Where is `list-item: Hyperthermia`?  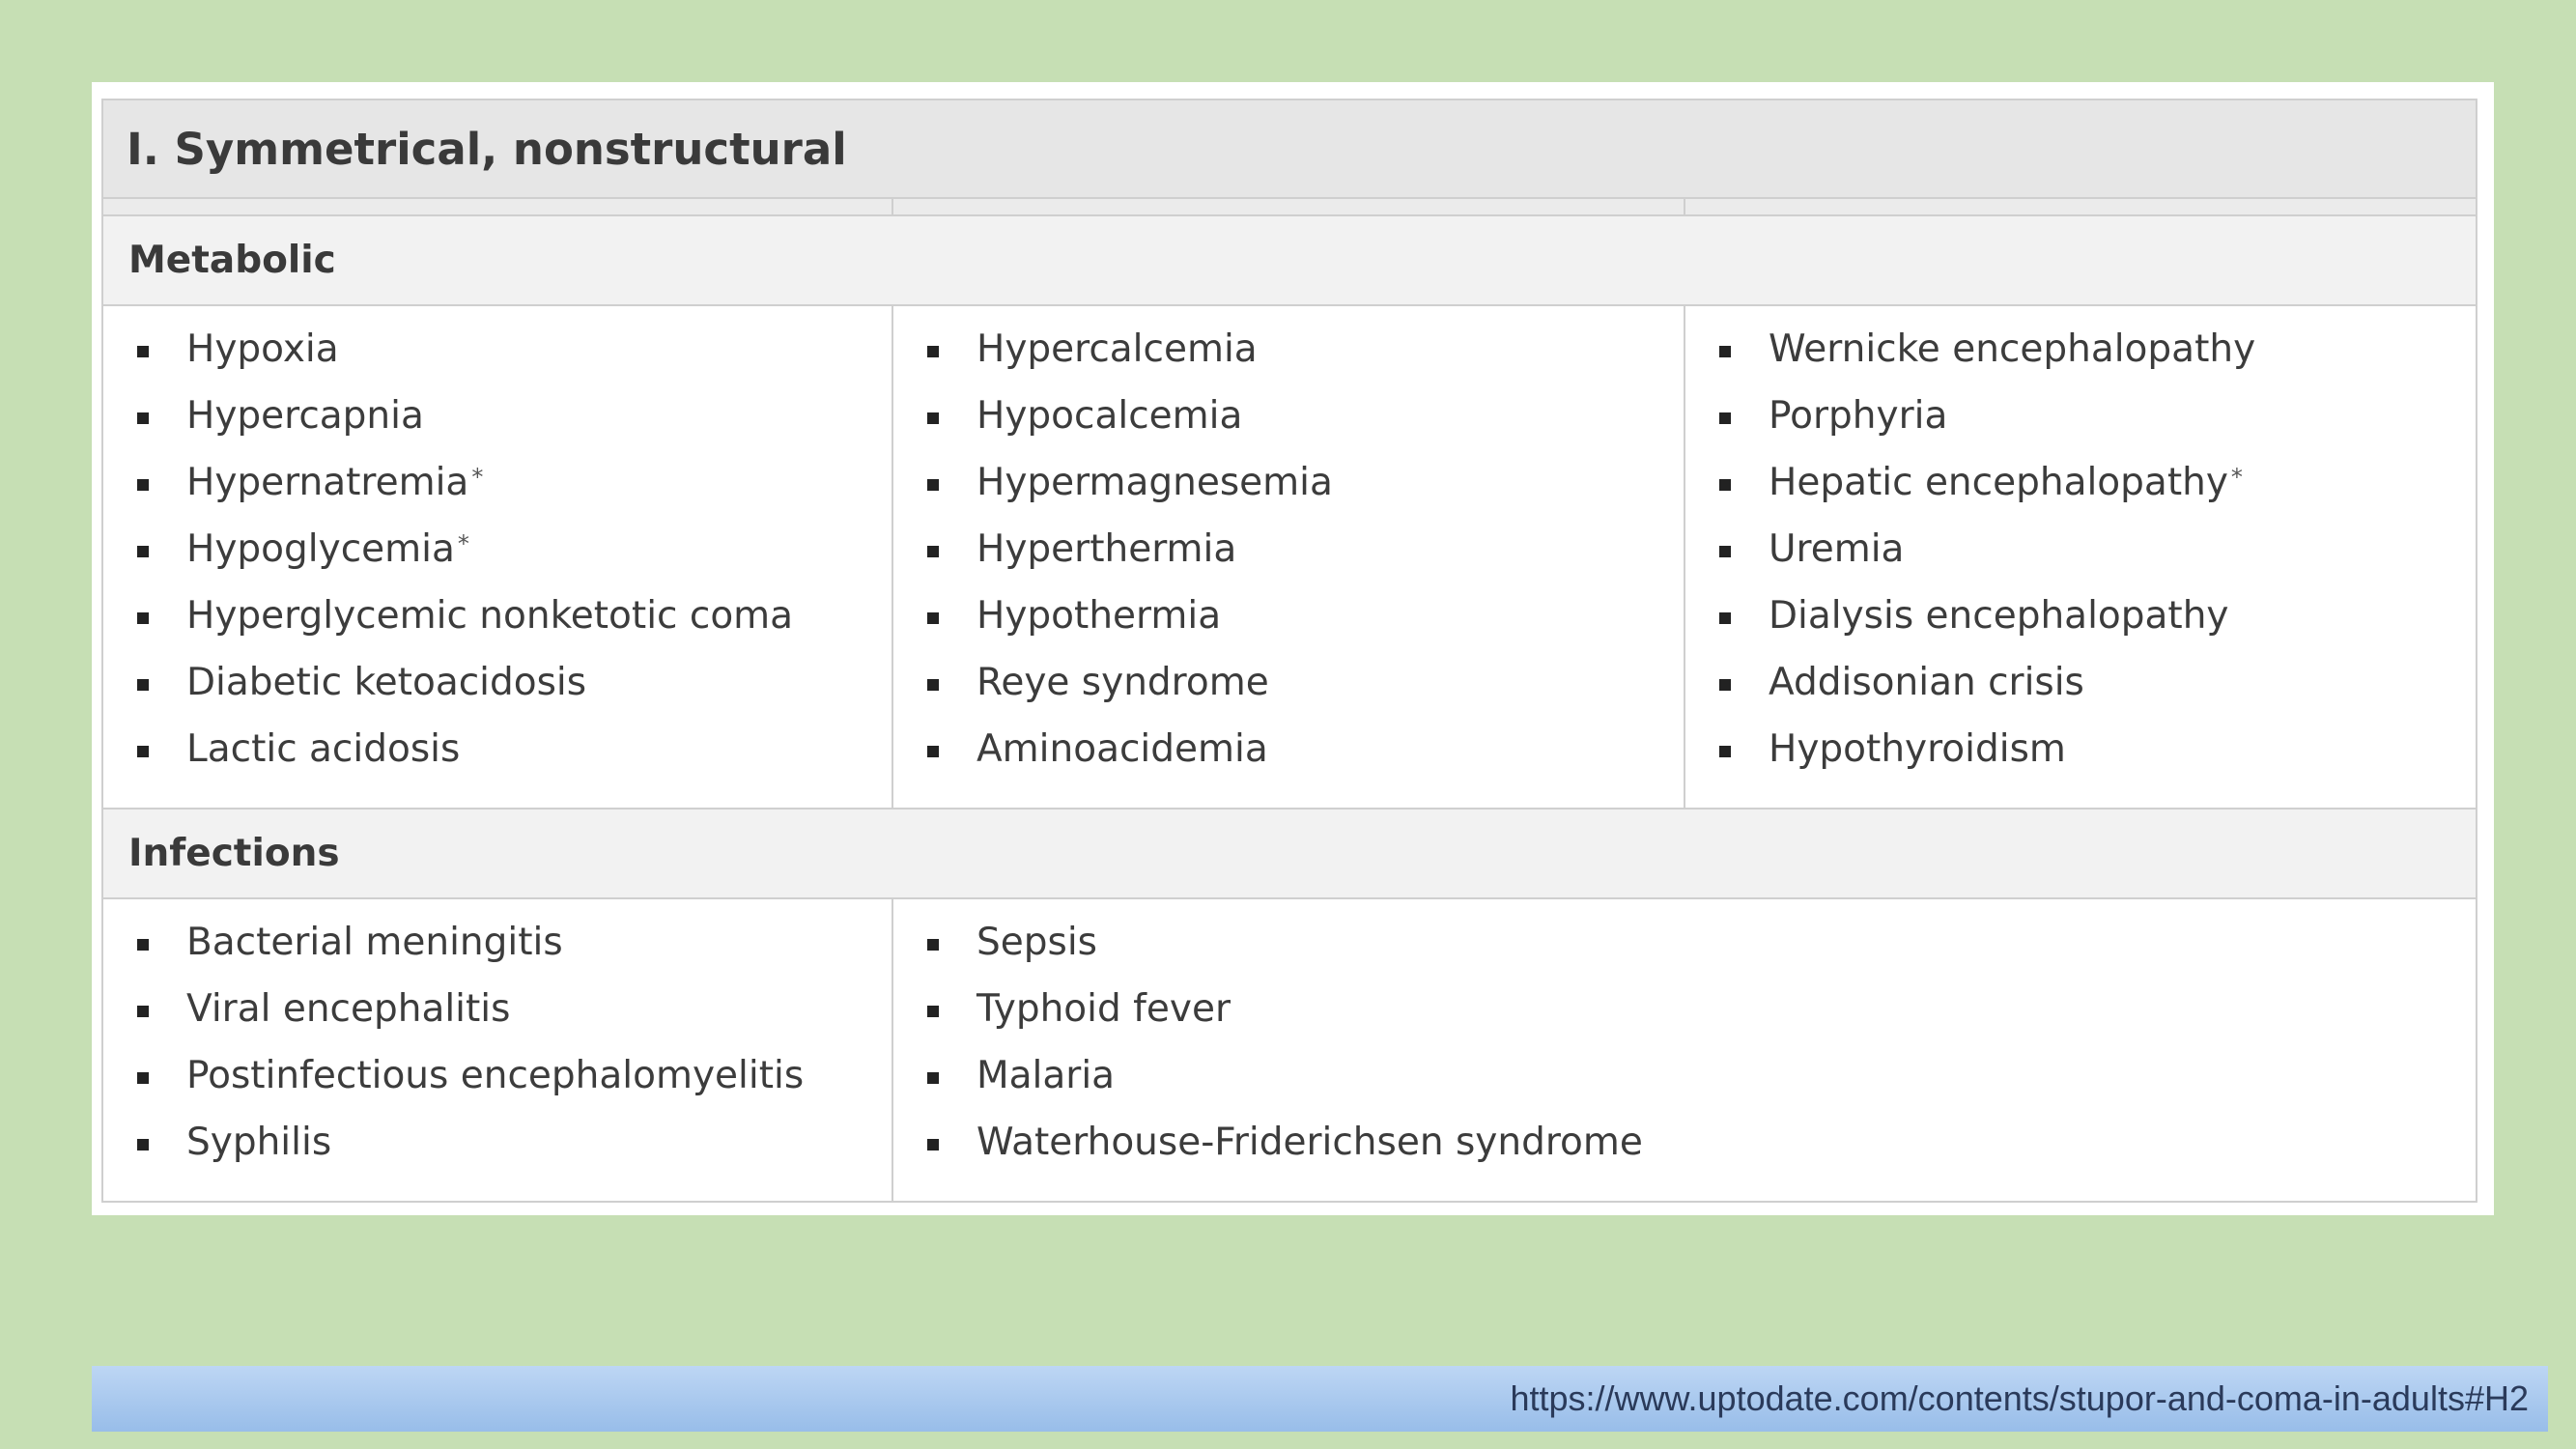
list-item: Hyperthermia is located at coordinates (1288, 560).